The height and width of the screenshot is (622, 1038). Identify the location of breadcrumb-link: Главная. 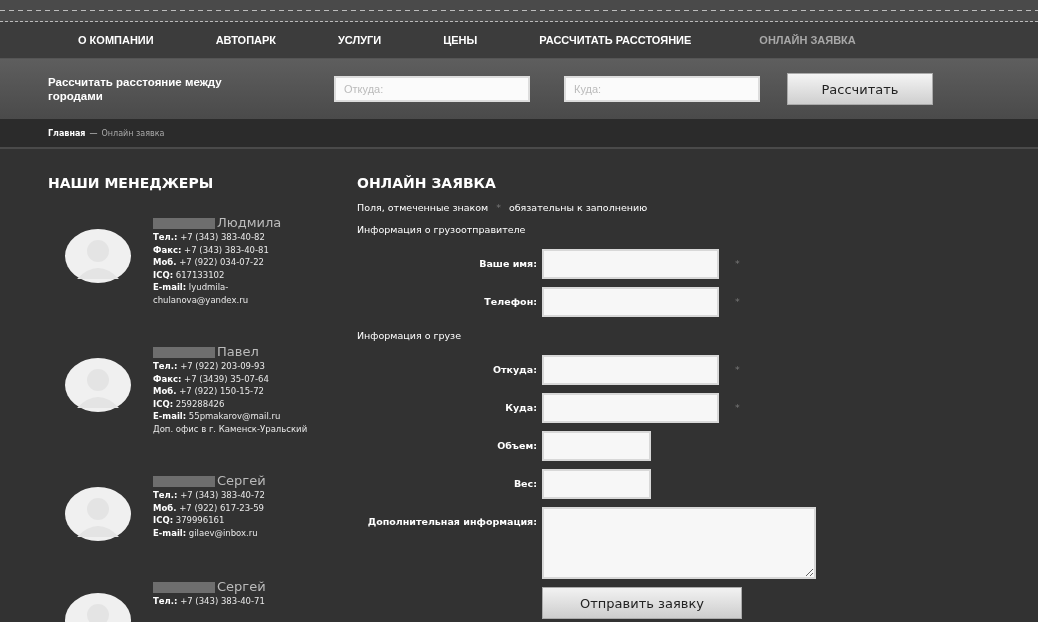
(67, 133).